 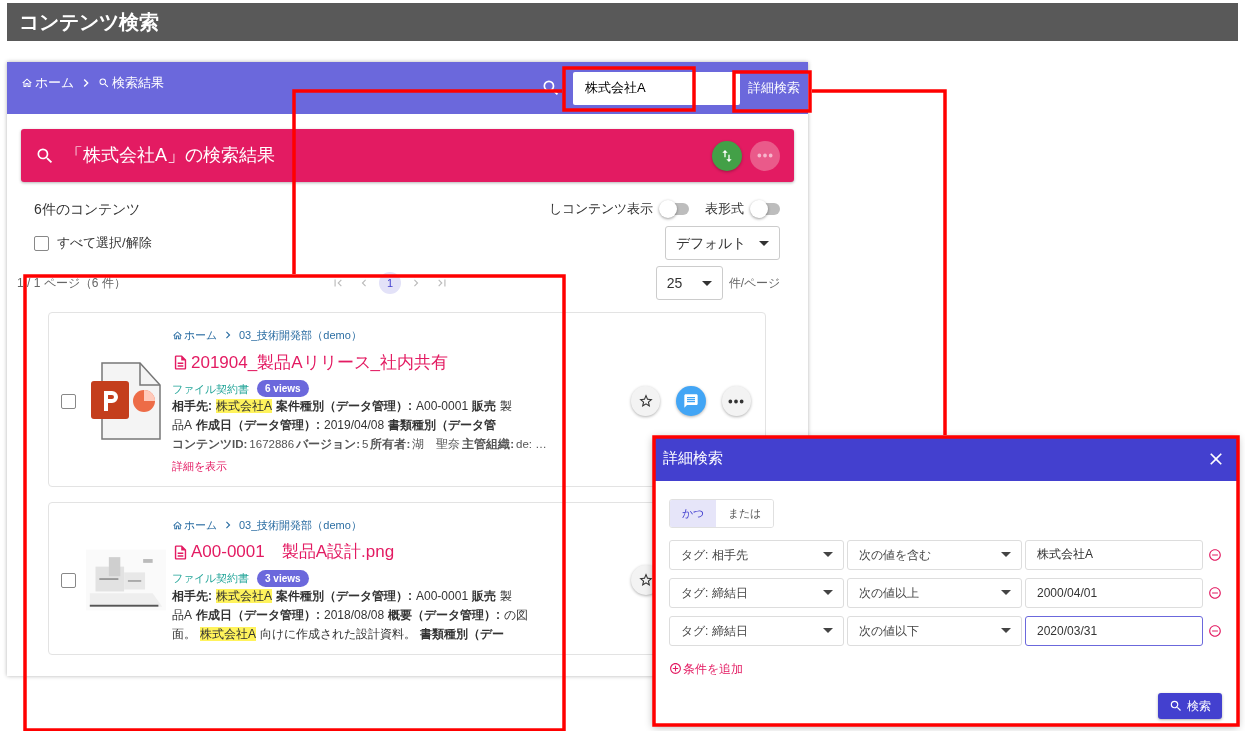 What do you see at coordinates (335, 426) in the screenshot?
I see `field-line: 品A 作成日（データ管理）: 2019/04/08 書類種別（データ管` at bounding box center [335, 426].